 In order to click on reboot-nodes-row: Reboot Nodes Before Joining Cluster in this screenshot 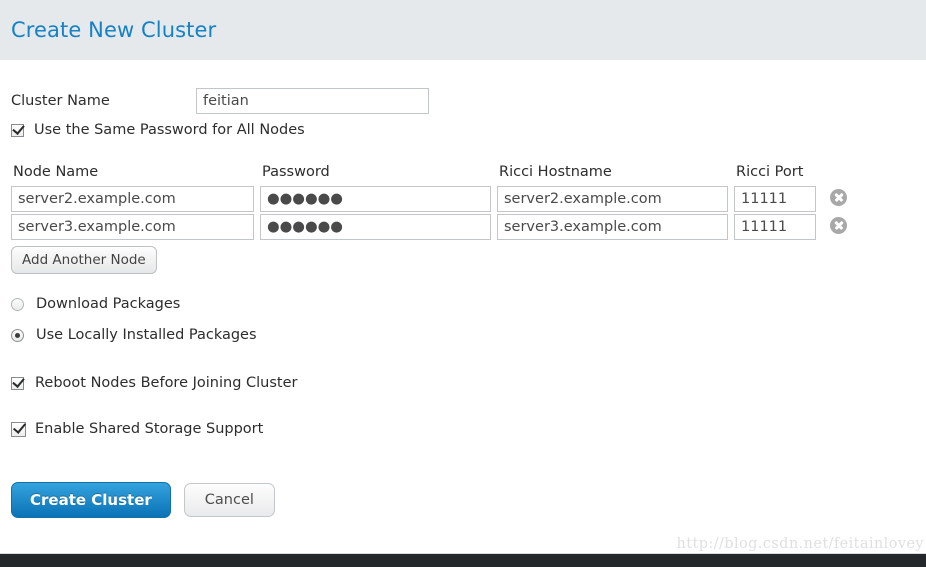, I will do `click(463, 383)`.